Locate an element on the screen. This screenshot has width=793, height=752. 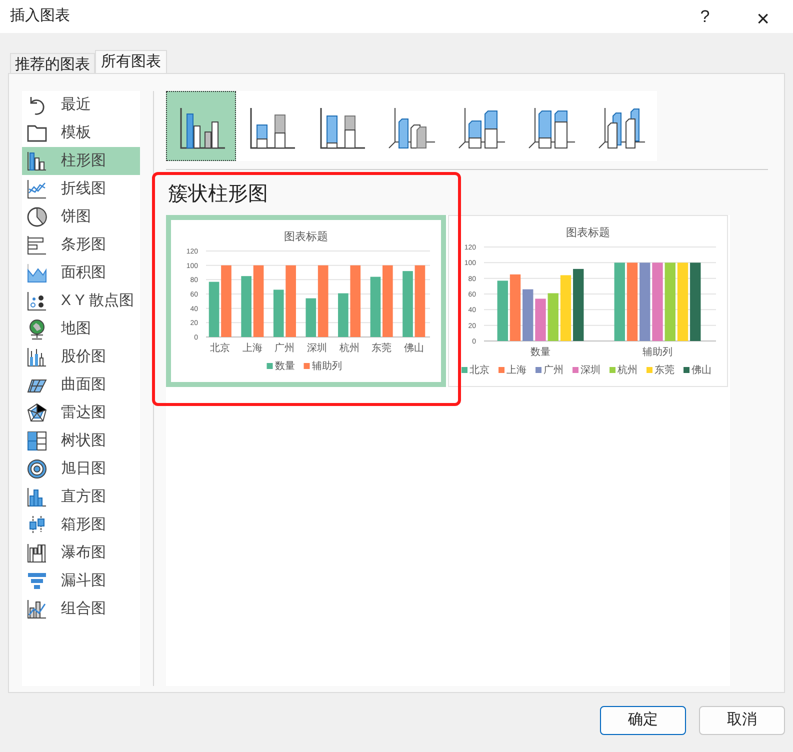
dialog-button: 确定 is located at coordinates (643, 720).